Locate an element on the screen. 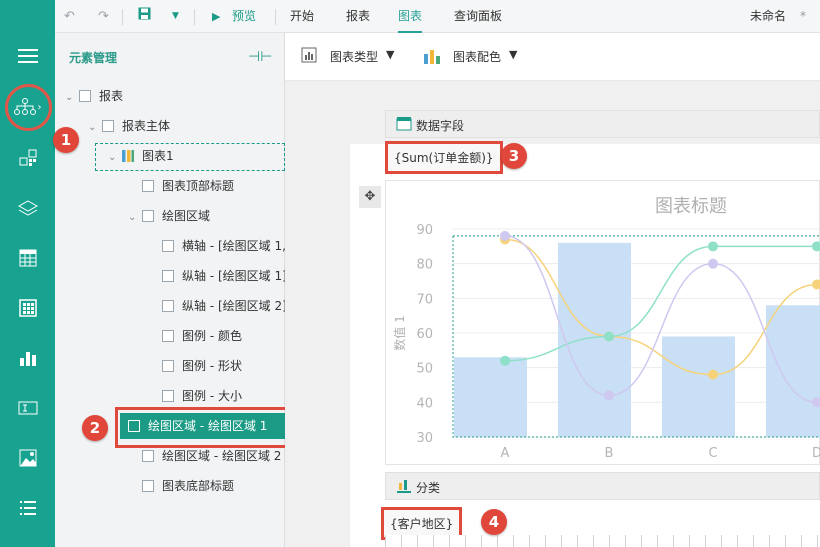 The image size is (820, 547). badge-1: 1 is located at coordinates (66, 140).